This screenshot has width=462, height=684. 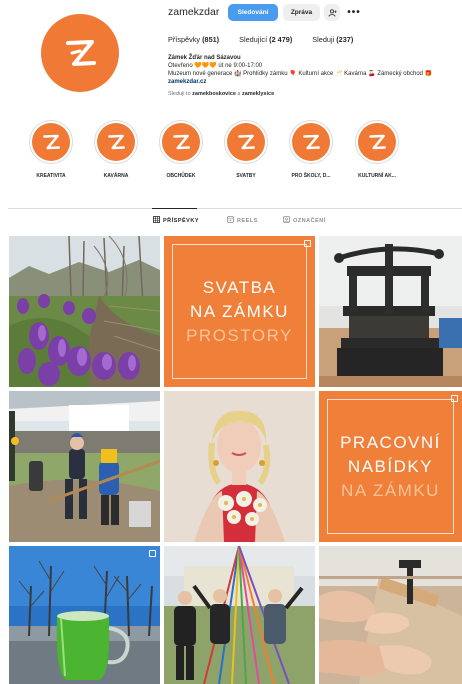 I want to click on easter-market-photo, so click(x=84, y=466).